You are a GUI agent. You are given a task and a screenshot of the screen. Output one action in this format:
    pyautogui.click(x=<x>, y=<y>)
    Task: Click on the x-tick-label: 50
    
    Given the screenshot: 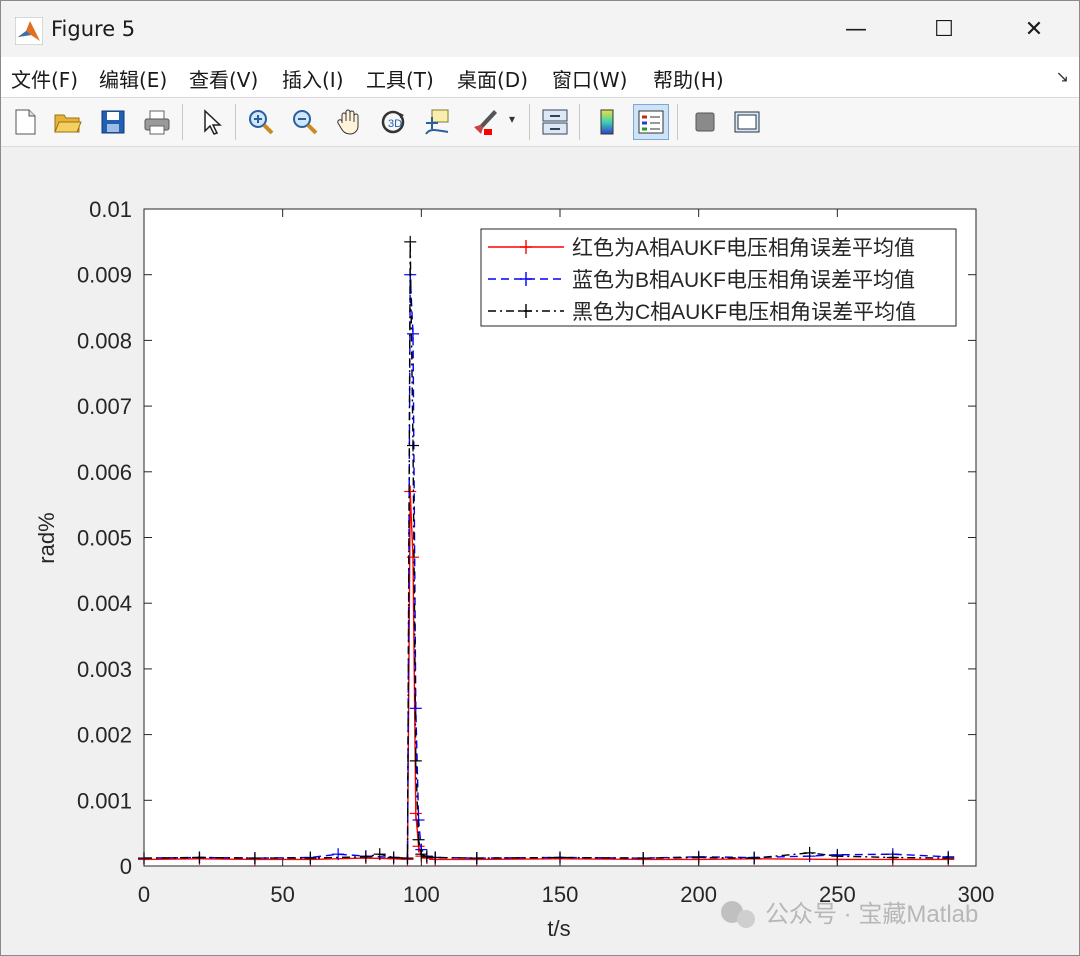 What is the action you would take?
    pyautogui.click(x=282, y=894)
    